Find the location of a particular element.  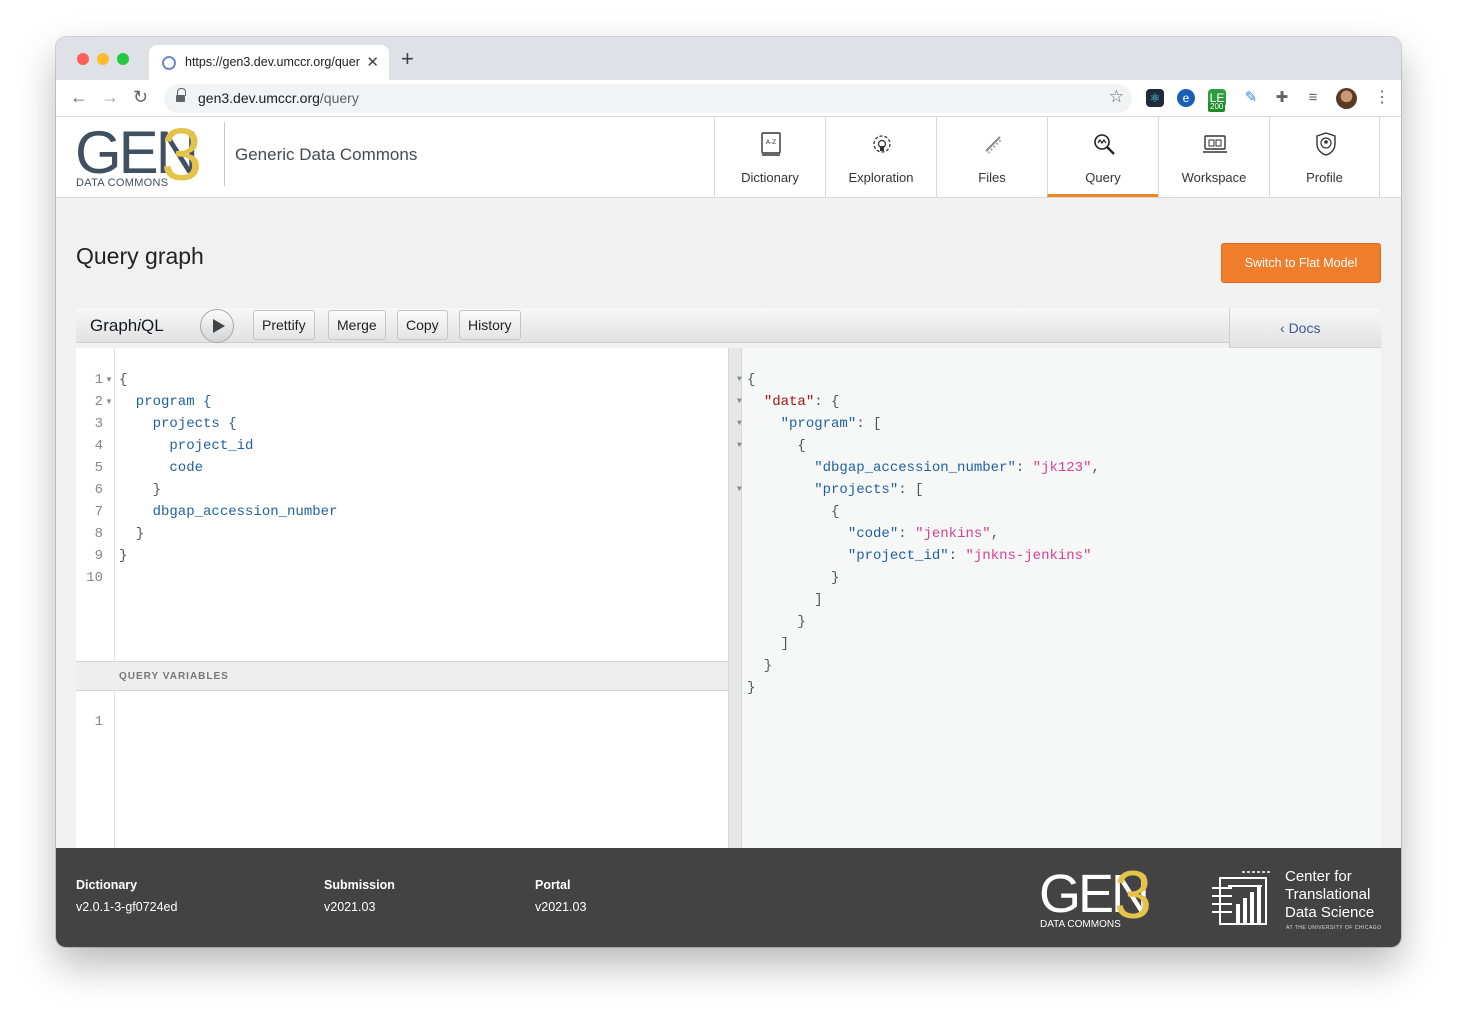

code-line: 6 } is located at coordinates (128, 490).